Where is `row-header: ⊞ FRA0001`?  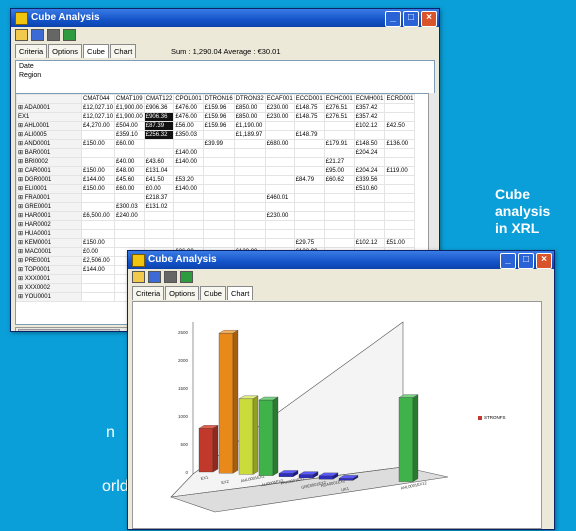
row-header: ⊞ FRA0001 is located at coordinates (49, 198).